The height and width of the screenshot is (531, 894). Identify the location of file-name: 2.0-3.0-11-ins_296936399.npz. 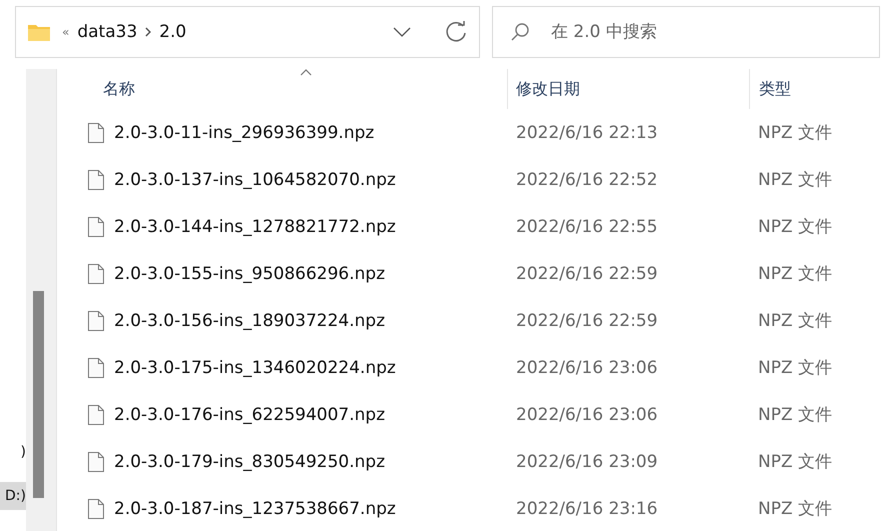
(244, 132).